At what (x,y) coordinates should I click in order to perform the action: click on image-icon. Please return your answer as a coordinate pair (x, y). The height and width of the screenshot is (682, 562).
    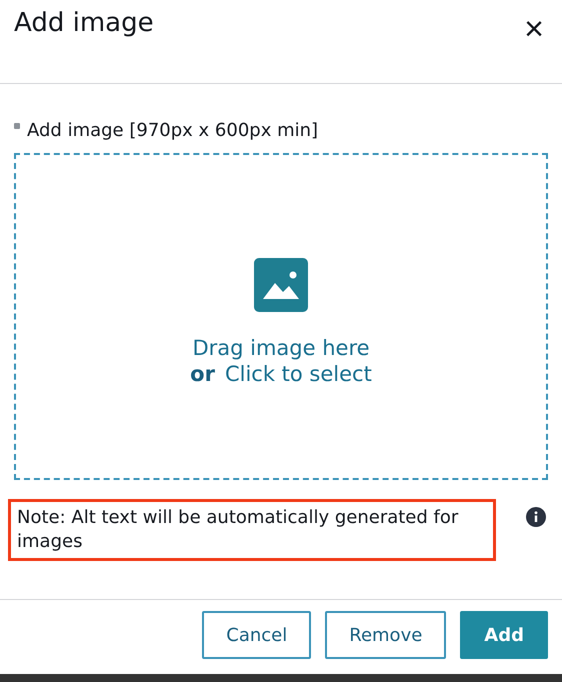
    Looking at the image, I should click on (281, 285).